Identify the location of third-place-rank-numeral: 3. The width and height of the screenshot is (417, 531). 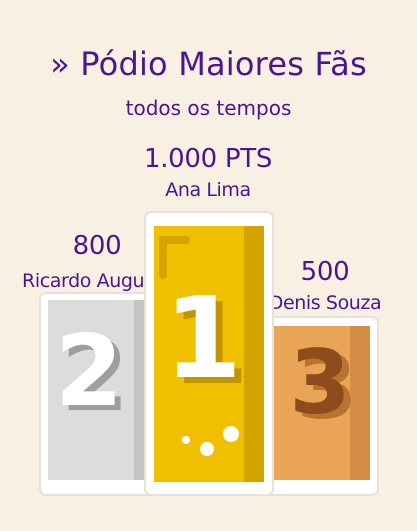
(319, 382).